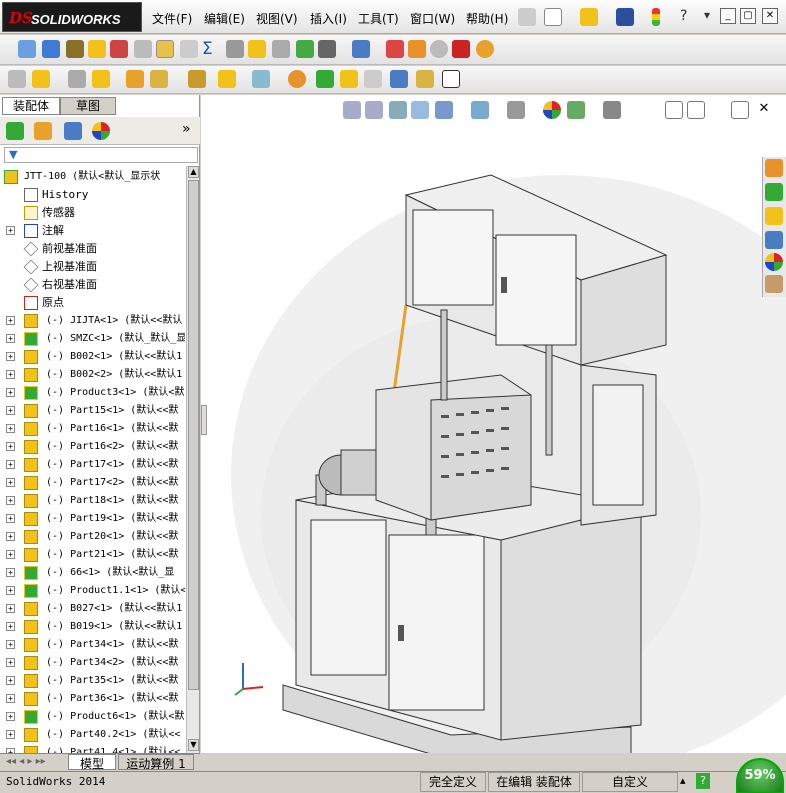 The height and width of the screenshot is (793, 786). Describe the element at coordinates (92, 375) in the screenshot. I see `tree-item: + (-) B002<2> (默认<<默认1` at that location.